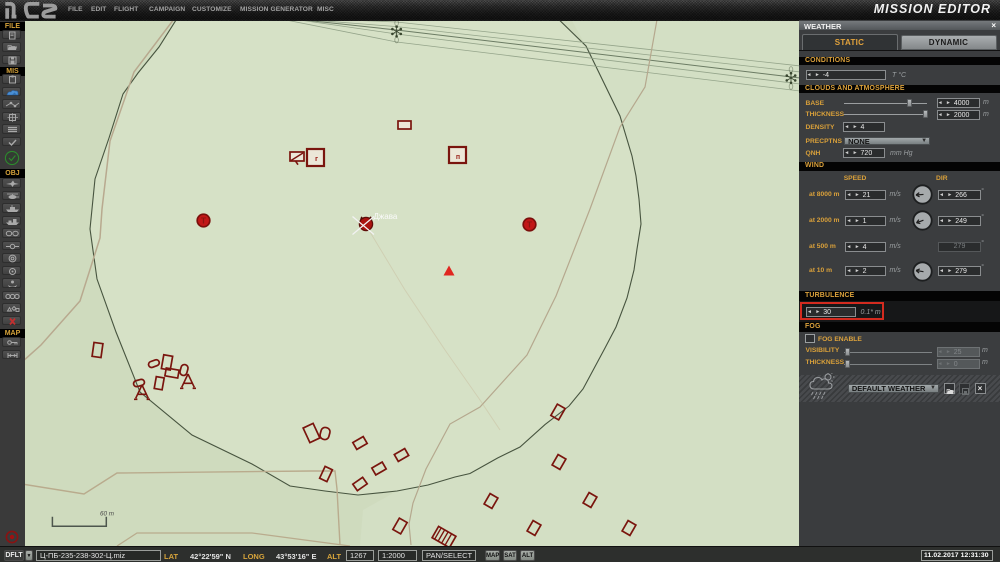 Image resolution: width=1000 pixels, height=562 pixels. What do you see at coordinates (458, 157) in the screenshot?
I see `svg-text: п` at bounding box center [458, 157].